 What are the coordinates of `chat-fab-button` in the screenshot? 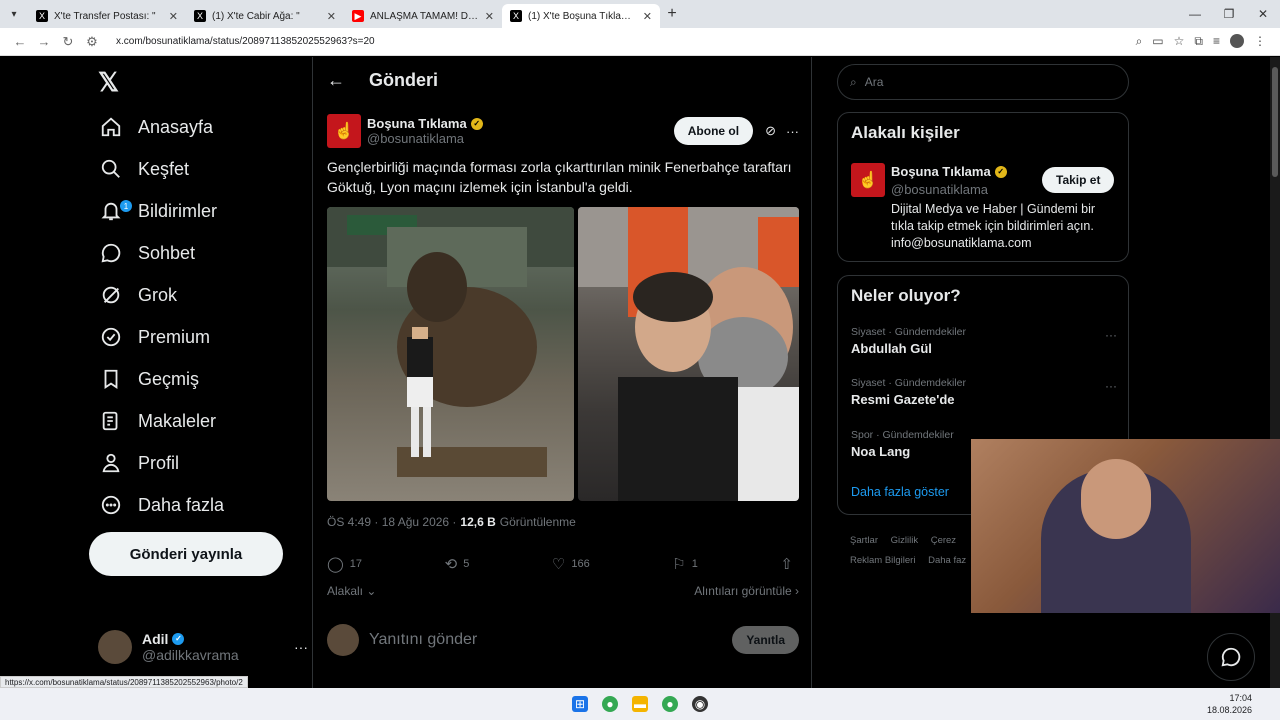 It's located at (1231, 657).